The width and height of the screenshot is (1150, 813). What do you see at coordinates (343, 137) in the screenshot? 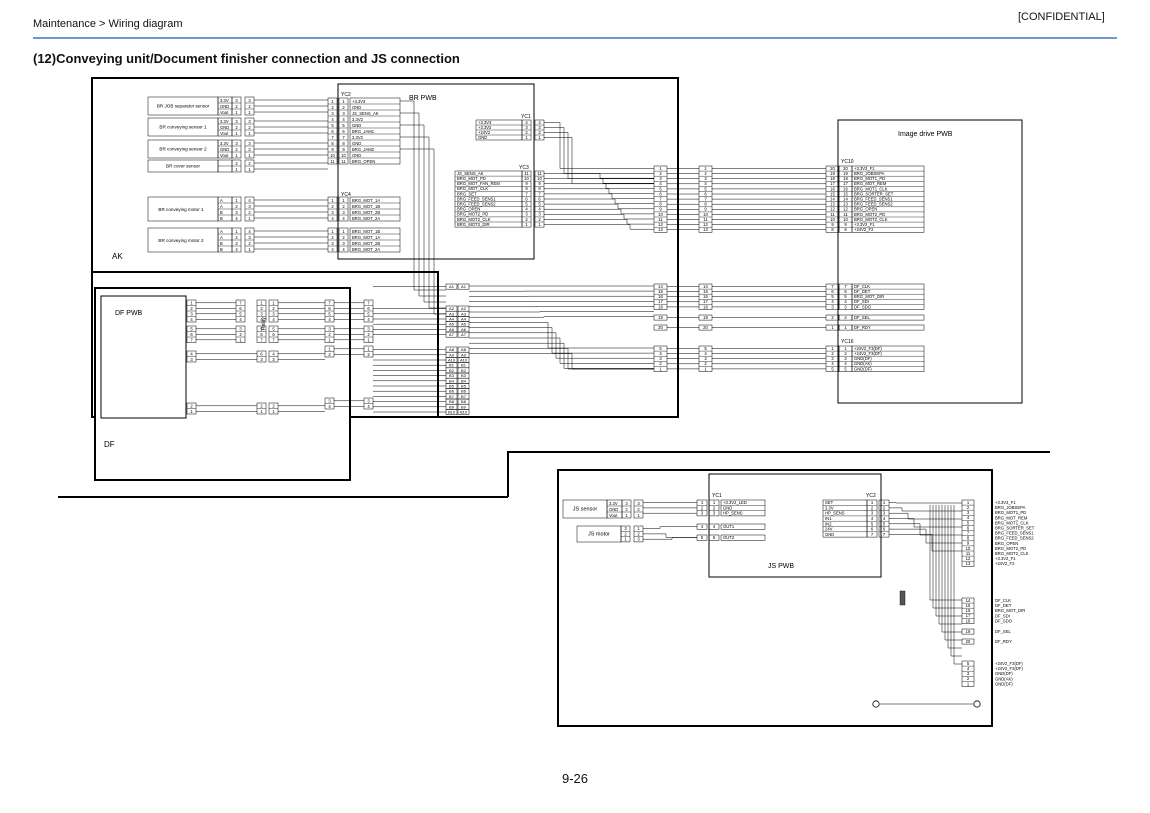
I see `yc2-b-pin-number: 7` at bounding box center [343, 137].